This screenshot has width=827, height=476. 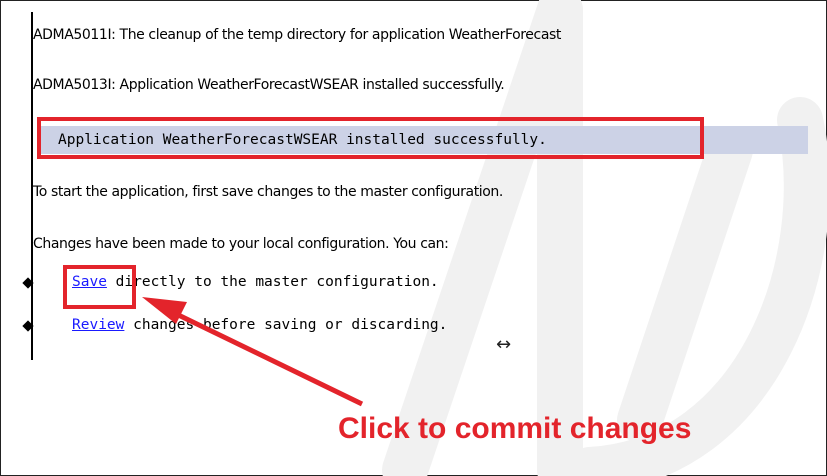 What do you see at coordinates (515, 428) in the screenshot?
I see `callout-text: Click to commit changes` at bounding box center [515, 428].